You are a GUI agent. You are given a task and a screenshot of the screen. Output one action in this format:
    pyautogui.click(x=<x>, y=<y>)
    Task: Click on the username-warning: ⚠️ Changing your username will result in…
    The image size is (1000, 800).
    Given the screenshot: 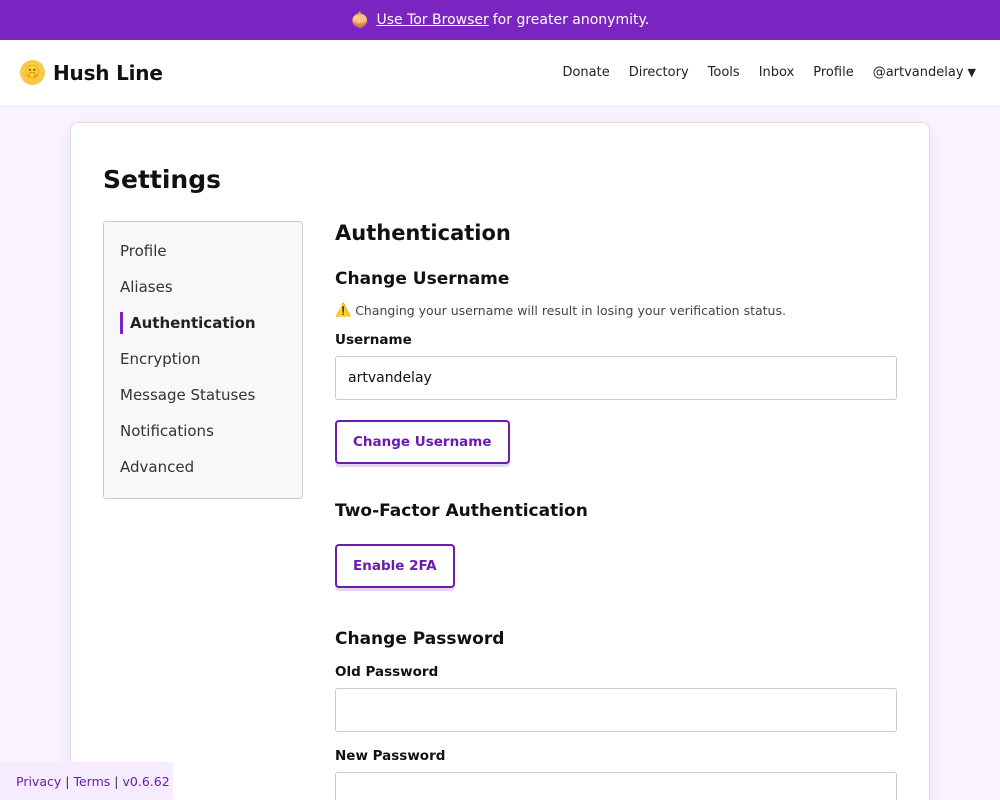 What is the action you would take?
    pyautogui.click(x=560, y=310)
    